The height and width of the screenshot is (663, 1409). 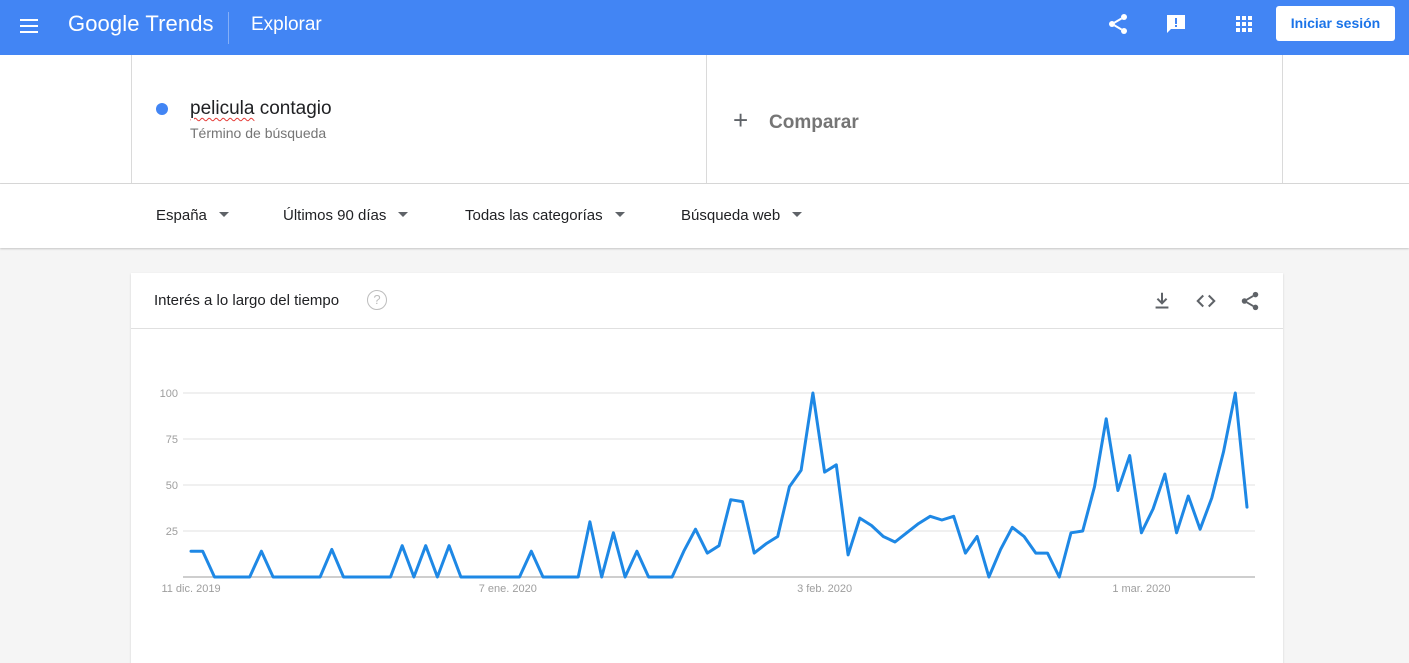 I want to click on compare-label: Comparar, so click(x=814, y=122).